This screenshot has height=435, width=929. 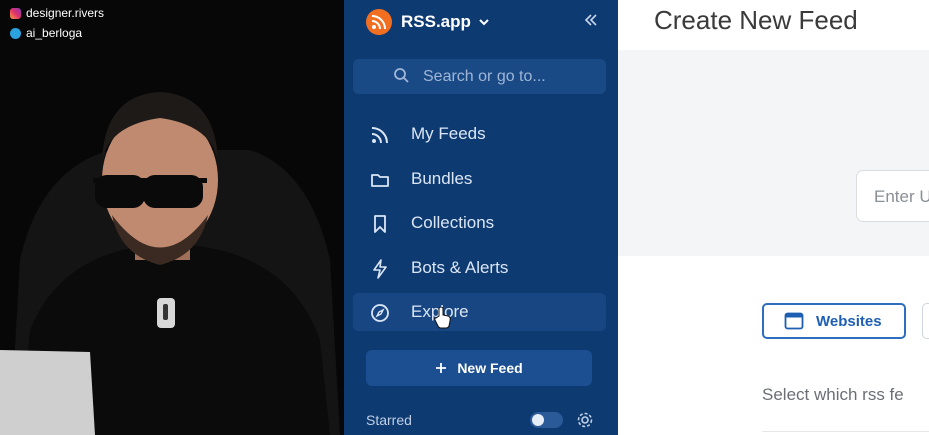 I want to click on search-icon, so click(x=401, y=75).